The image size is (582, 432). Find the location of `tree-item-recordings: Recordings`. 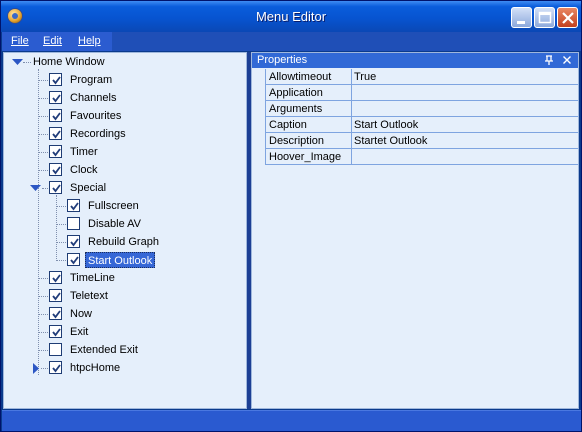

tree-item-recordings: Recordings is located at coordinates (124, 134).